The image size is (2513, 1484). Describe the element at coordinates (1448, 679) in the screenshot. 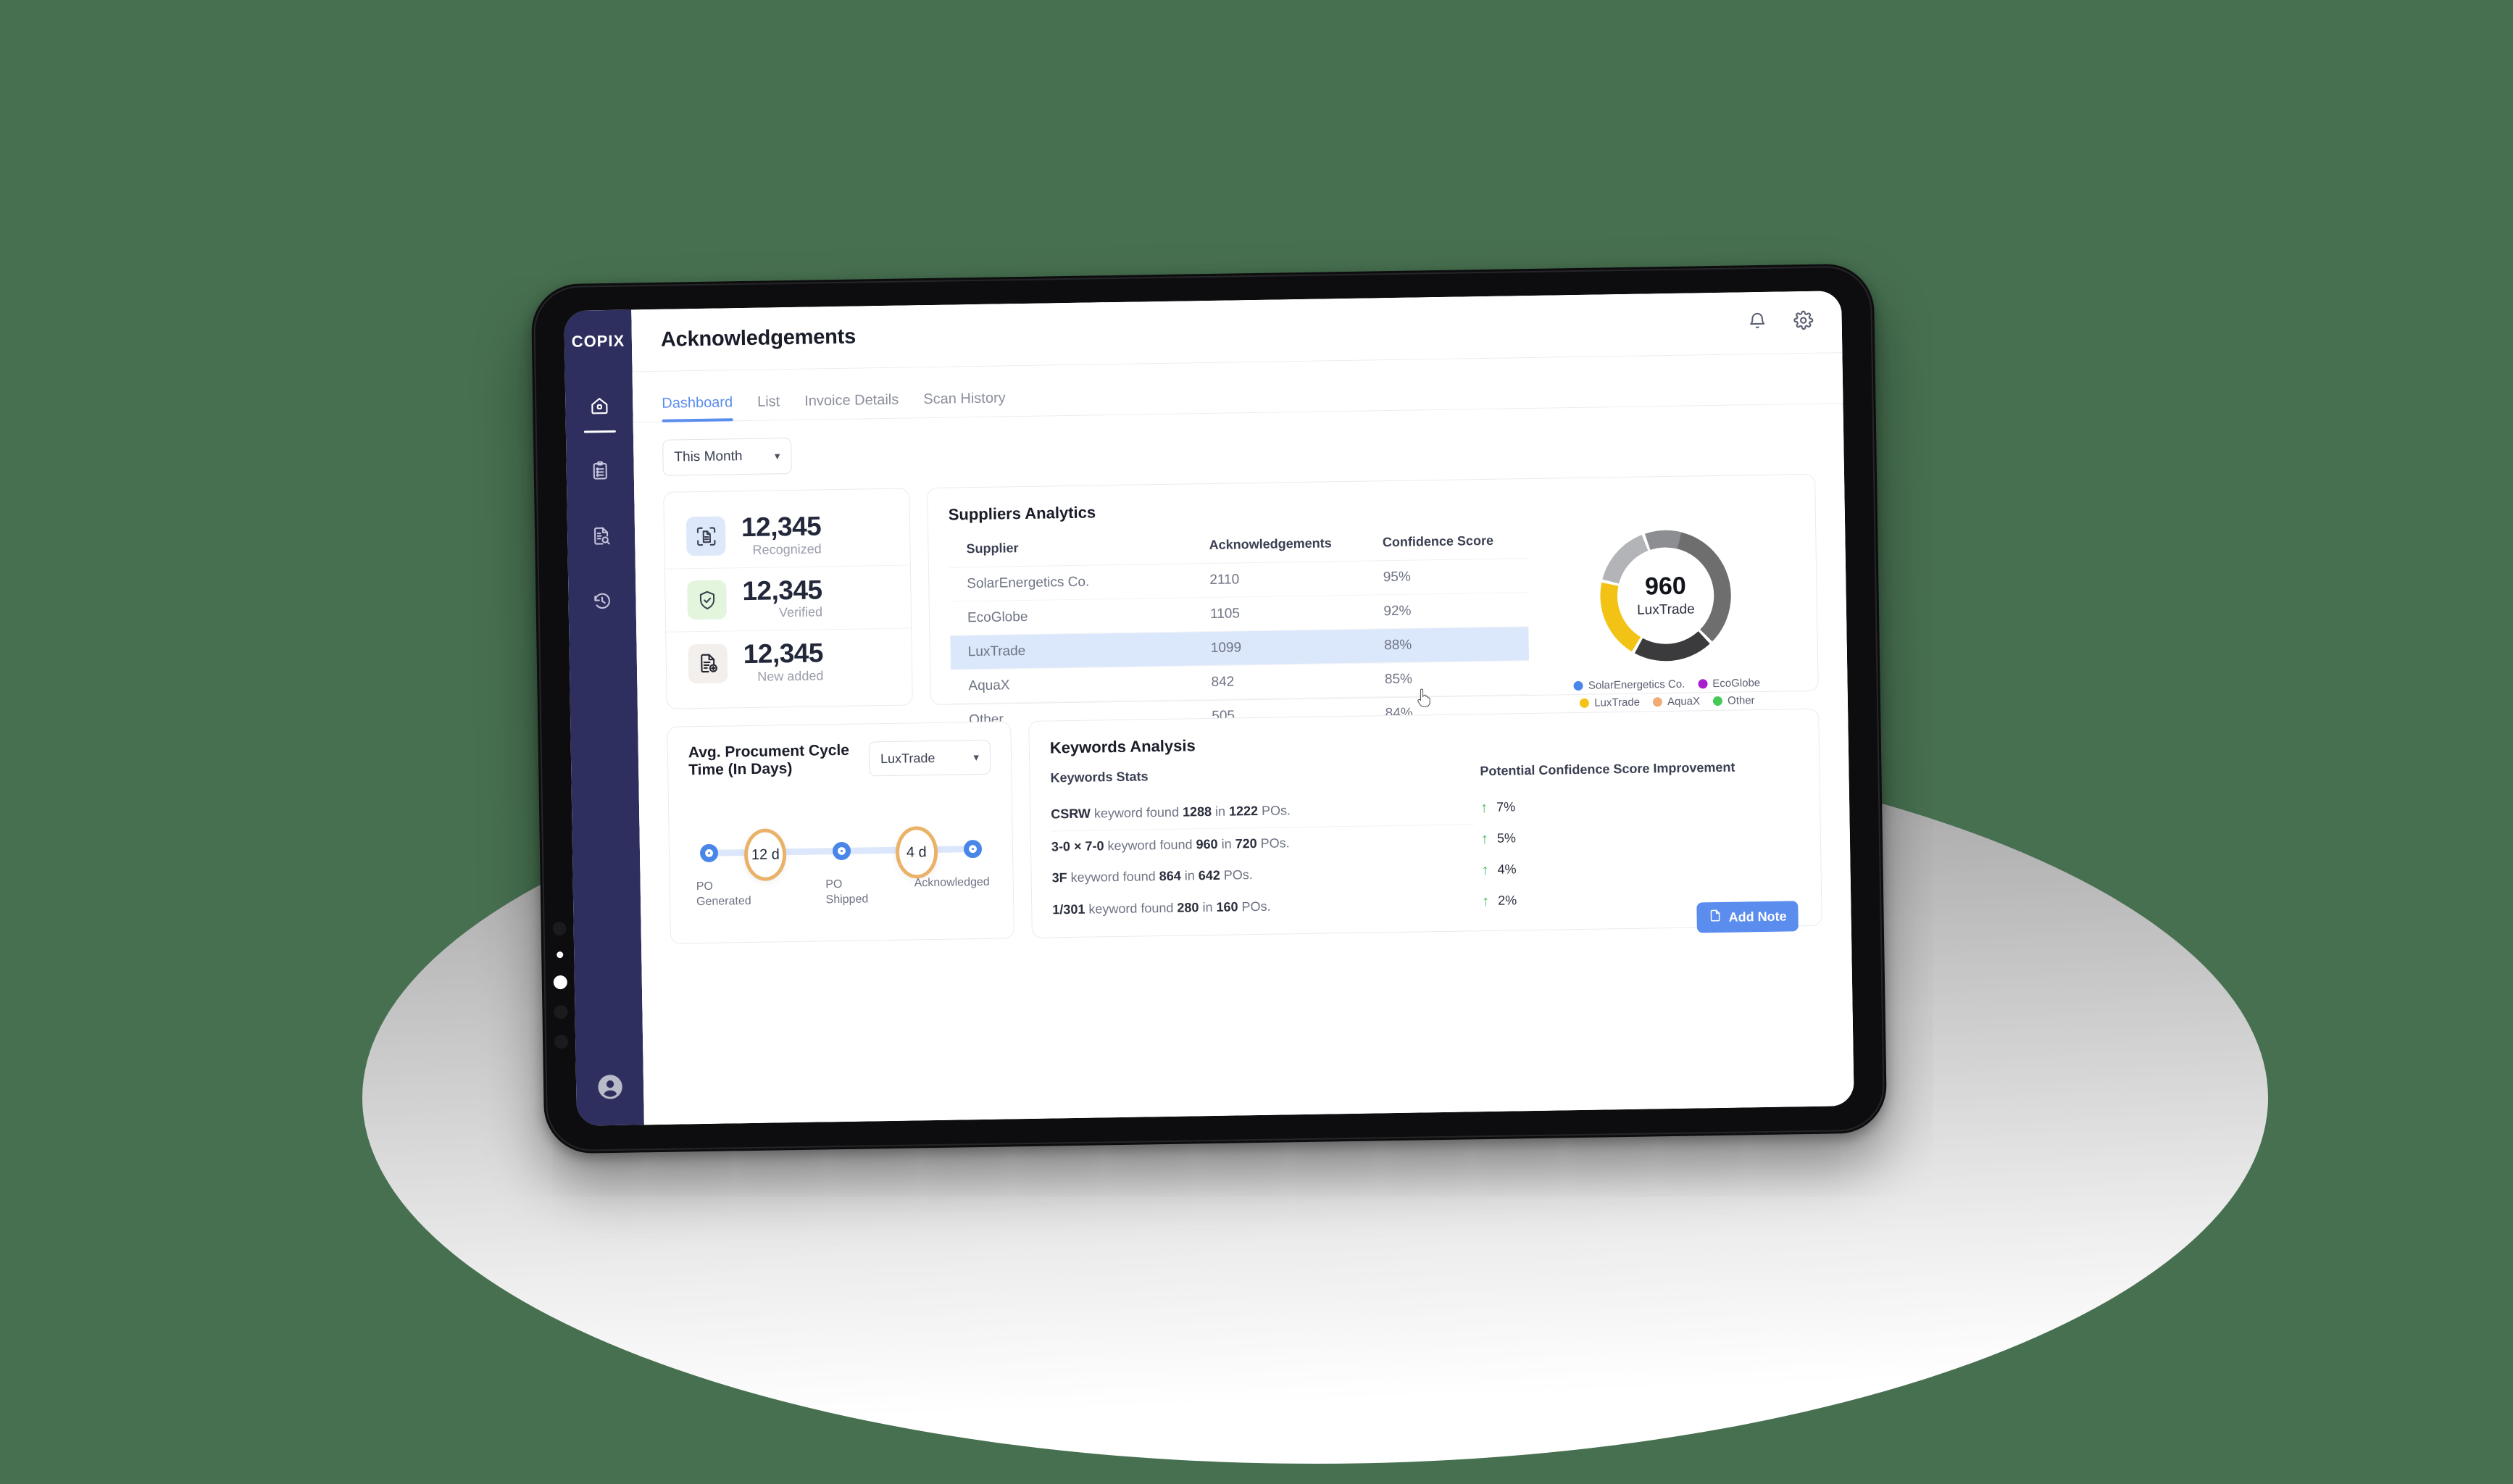

I see `cell-confidence: 85%` at that location.